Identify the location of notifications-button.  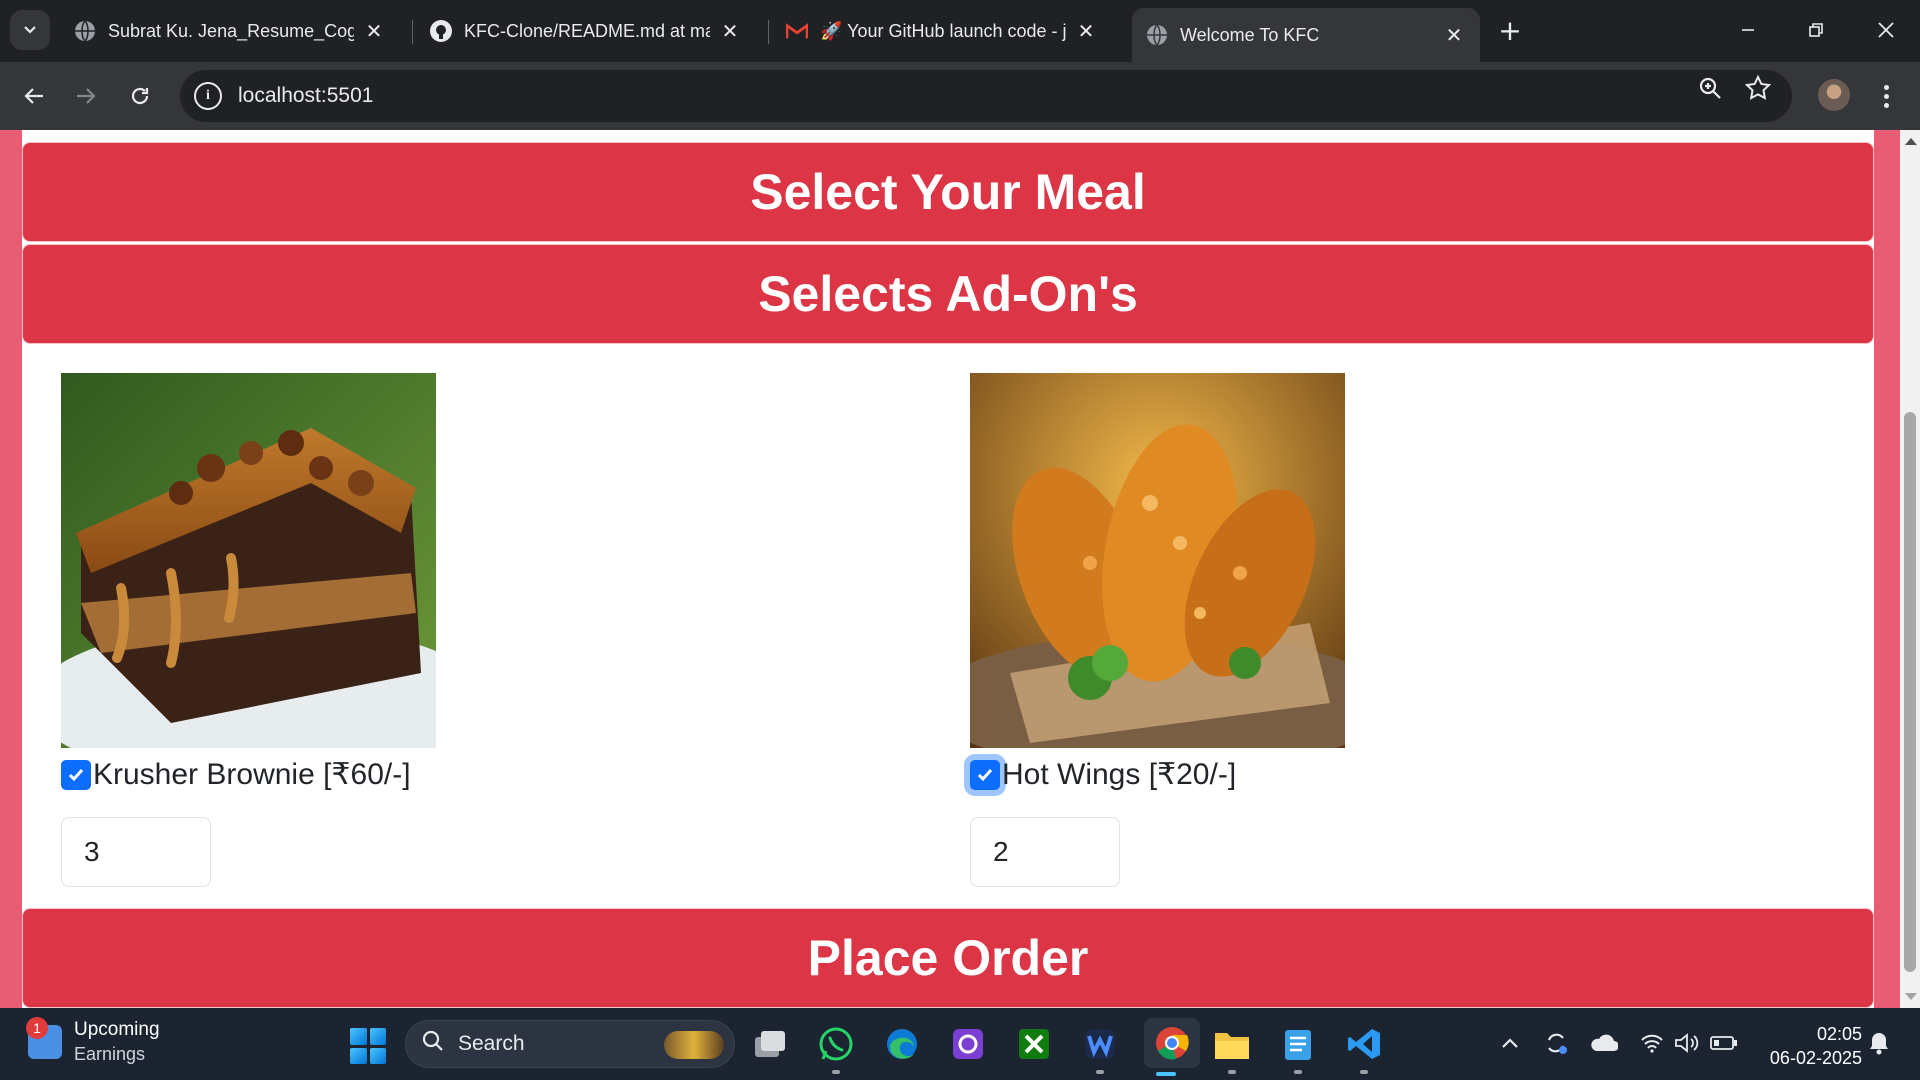
(1879, 1043).